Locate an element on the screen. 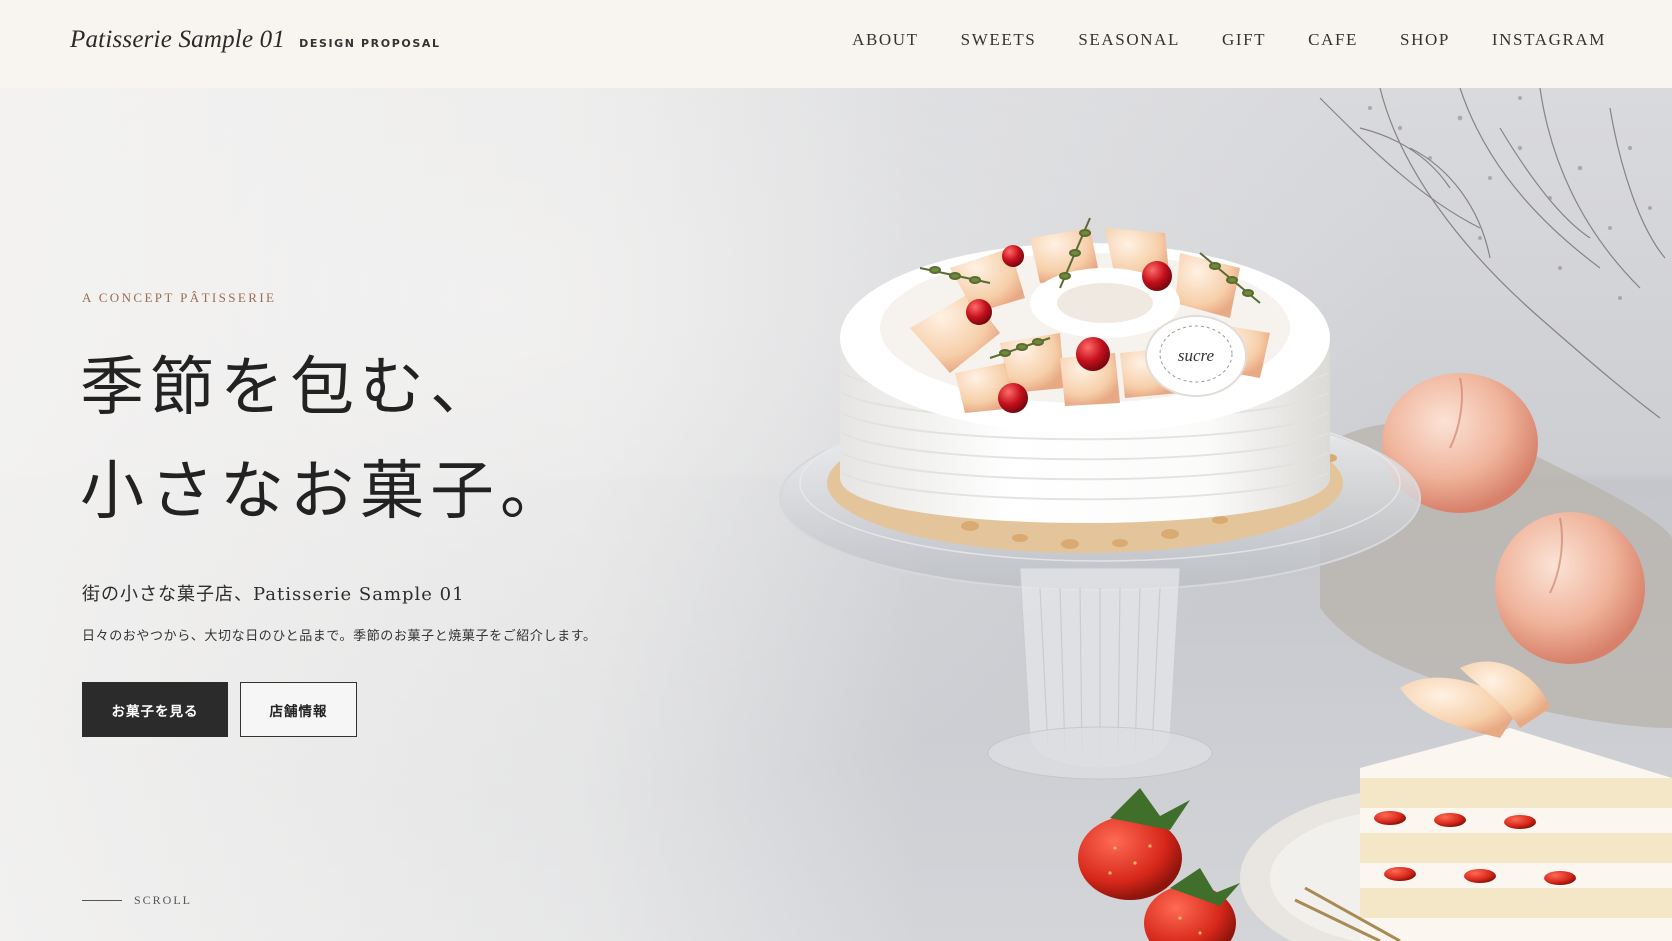 This screenshot has height=941, width=1672. scroll-indicator: SCROLL is located at coordinates (137, 900).